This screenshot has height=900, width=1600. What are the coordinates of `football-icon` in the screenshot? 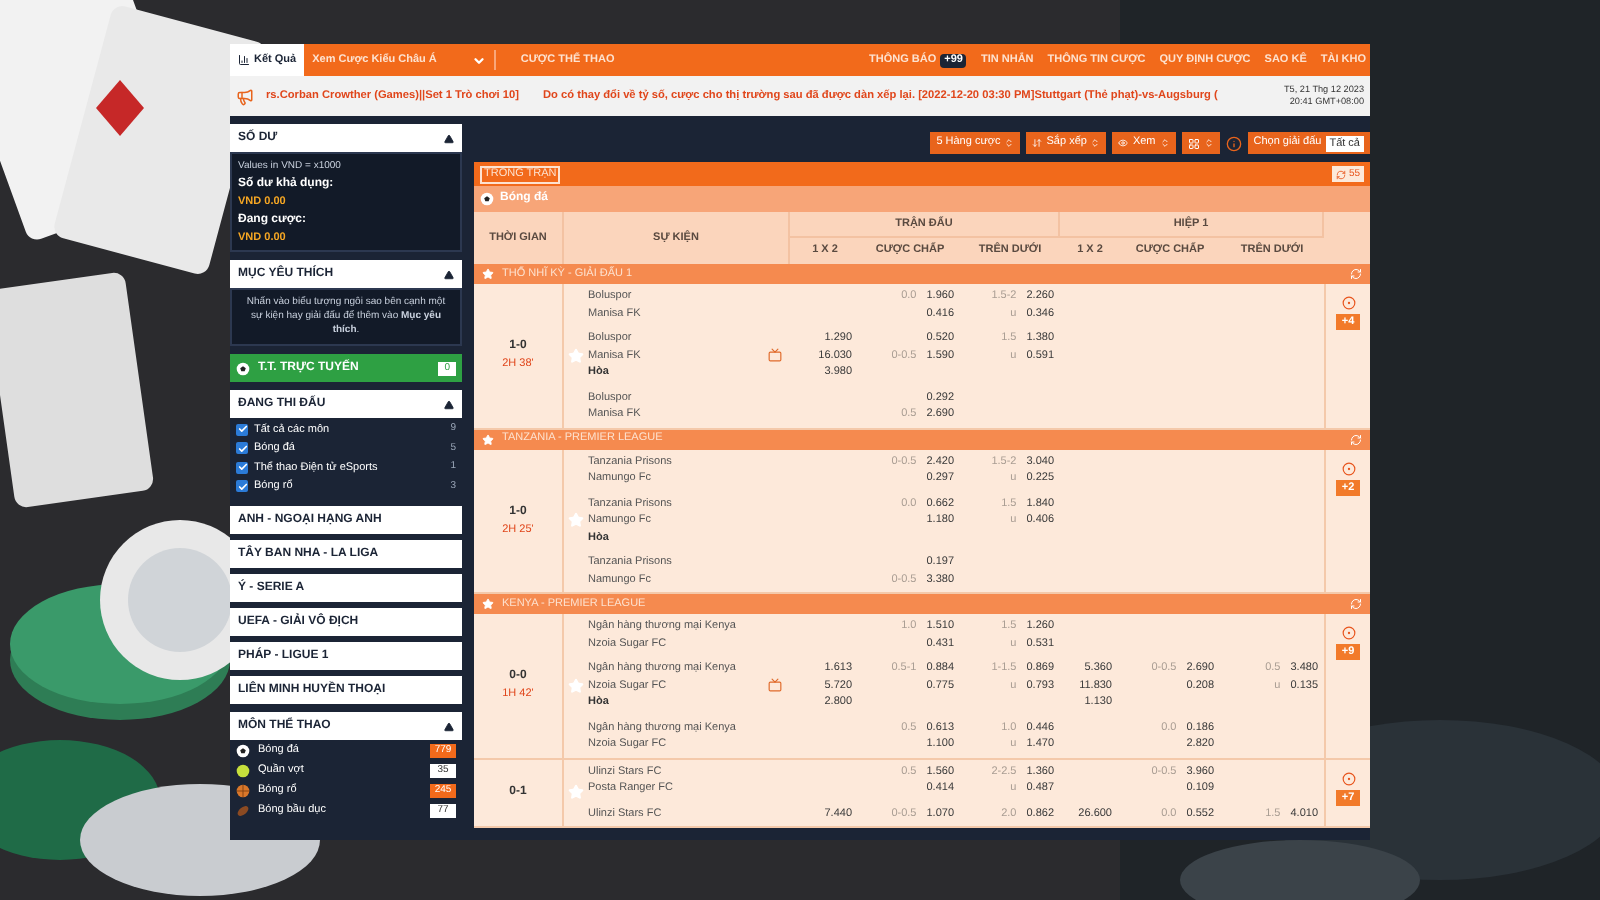 It's located at (243, 810).